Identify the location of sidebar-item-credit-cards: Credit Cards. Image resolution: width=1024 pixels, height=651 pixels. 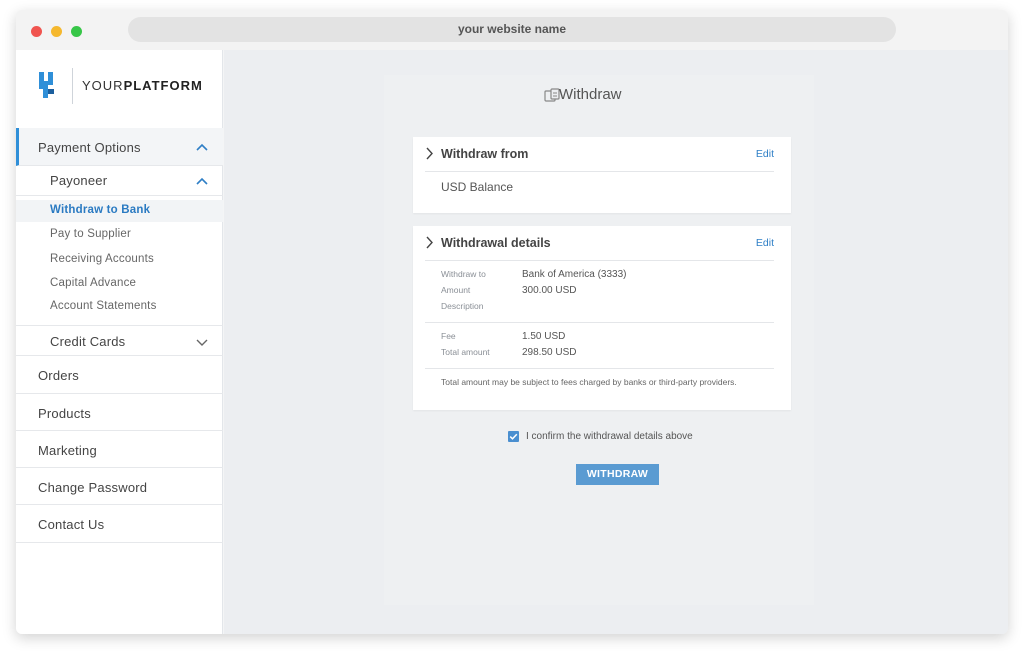
(119, 340).